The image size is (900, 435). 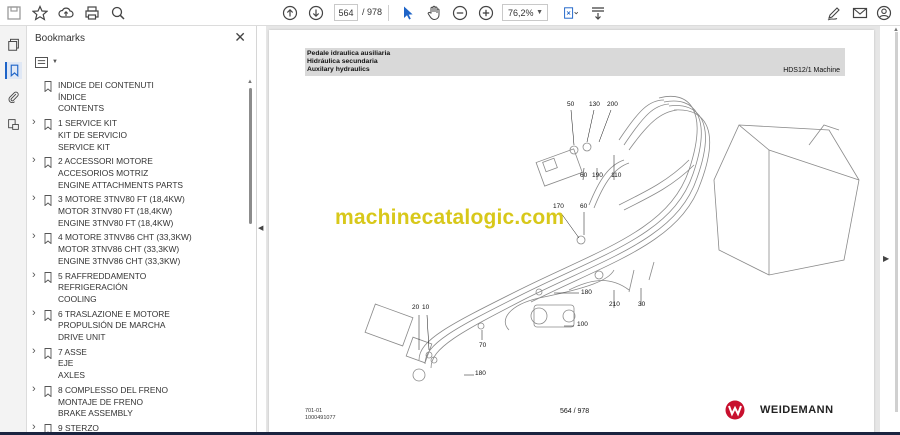 What do you see at coordinates (93, 287) in the screenshot?
I see `bookmark-label: REFRIGERACIÓN` at bounding box center [93, 287].